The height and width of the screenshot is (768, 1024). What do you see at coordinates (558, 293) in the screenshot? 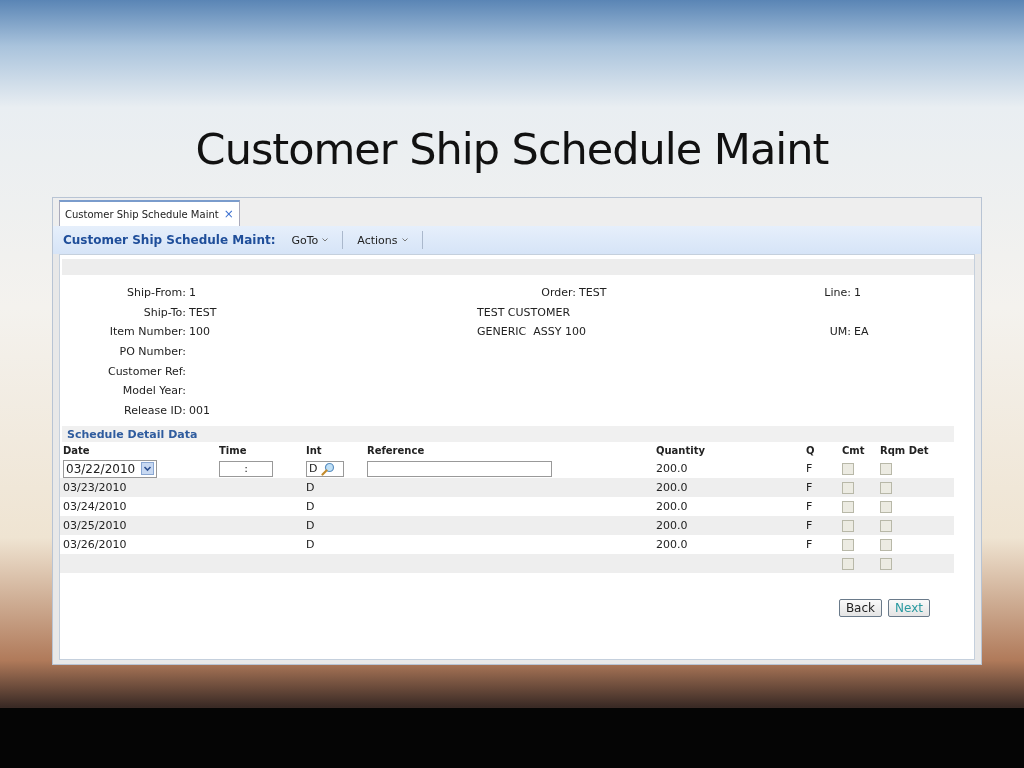
I see `field-label: Order:` at bounding box center [558, 293].